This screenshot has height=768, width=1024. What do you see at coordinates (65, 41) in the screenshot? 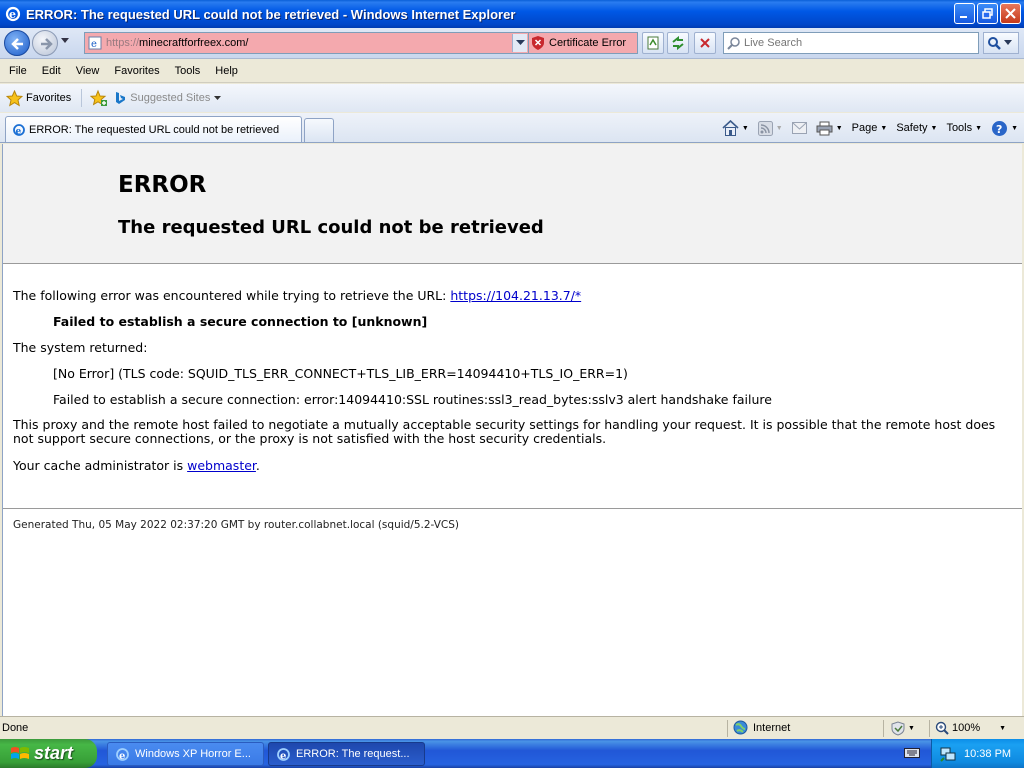
I see `recent-pages-dropdown-icon` at bounding box center [65, 41].